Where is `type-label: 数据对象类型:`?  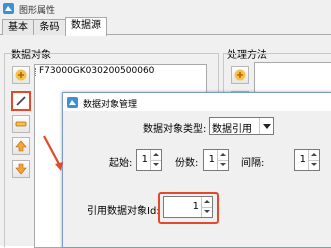
type-label: 数据对象类型: is located at coordinates (175, 129).